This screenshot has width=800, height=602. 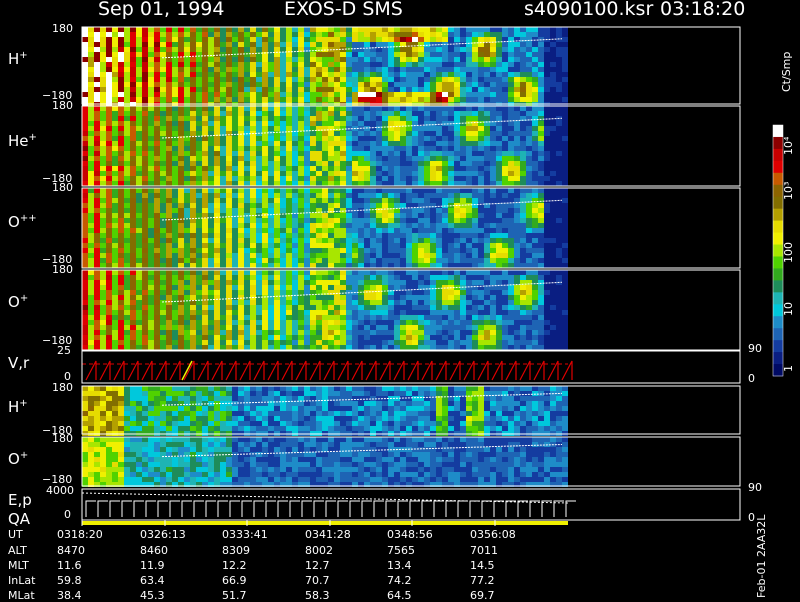 I want to click on colorbar-unit: Ct/Smp, so click(x=786, y=72).